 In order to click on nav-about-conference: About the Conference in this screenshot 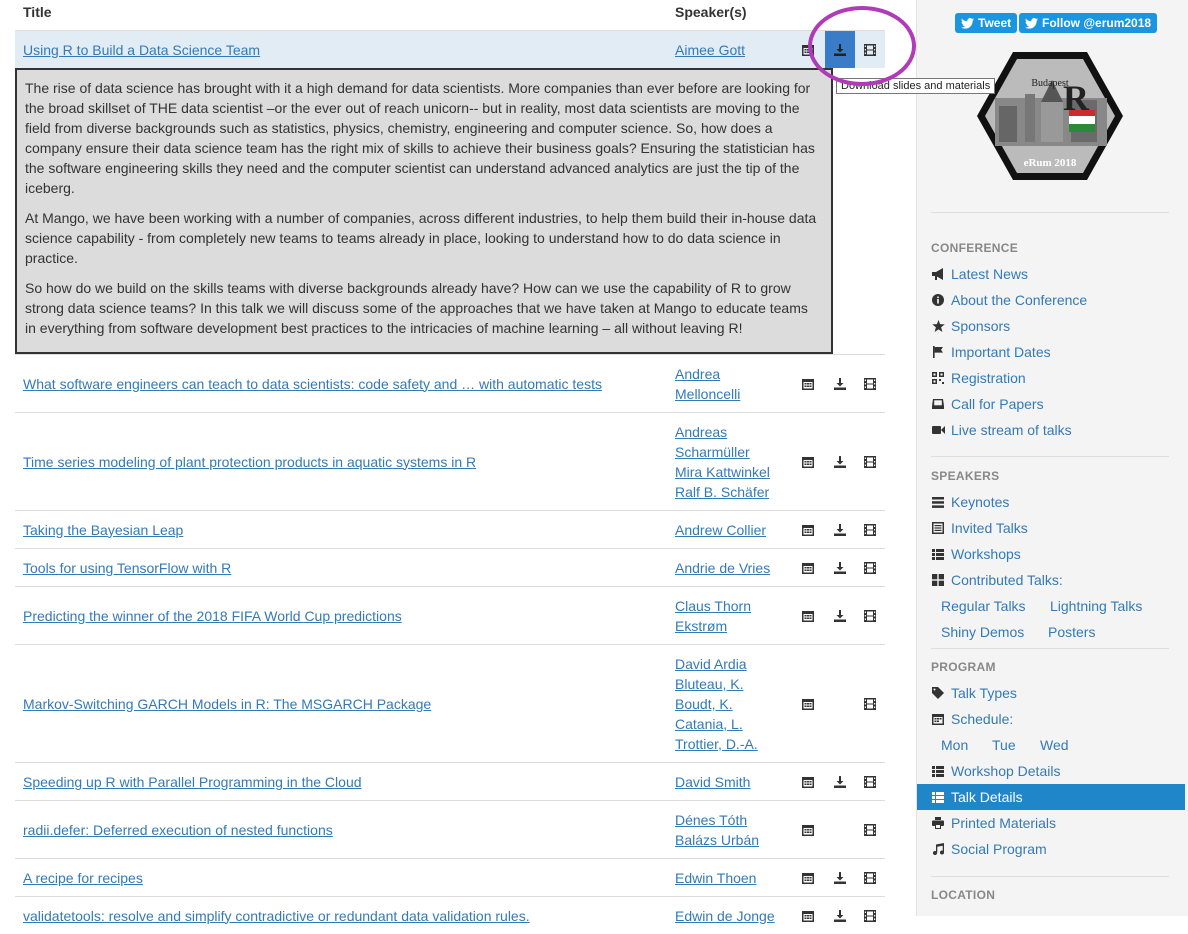, I will do `click(1009, 300)`.